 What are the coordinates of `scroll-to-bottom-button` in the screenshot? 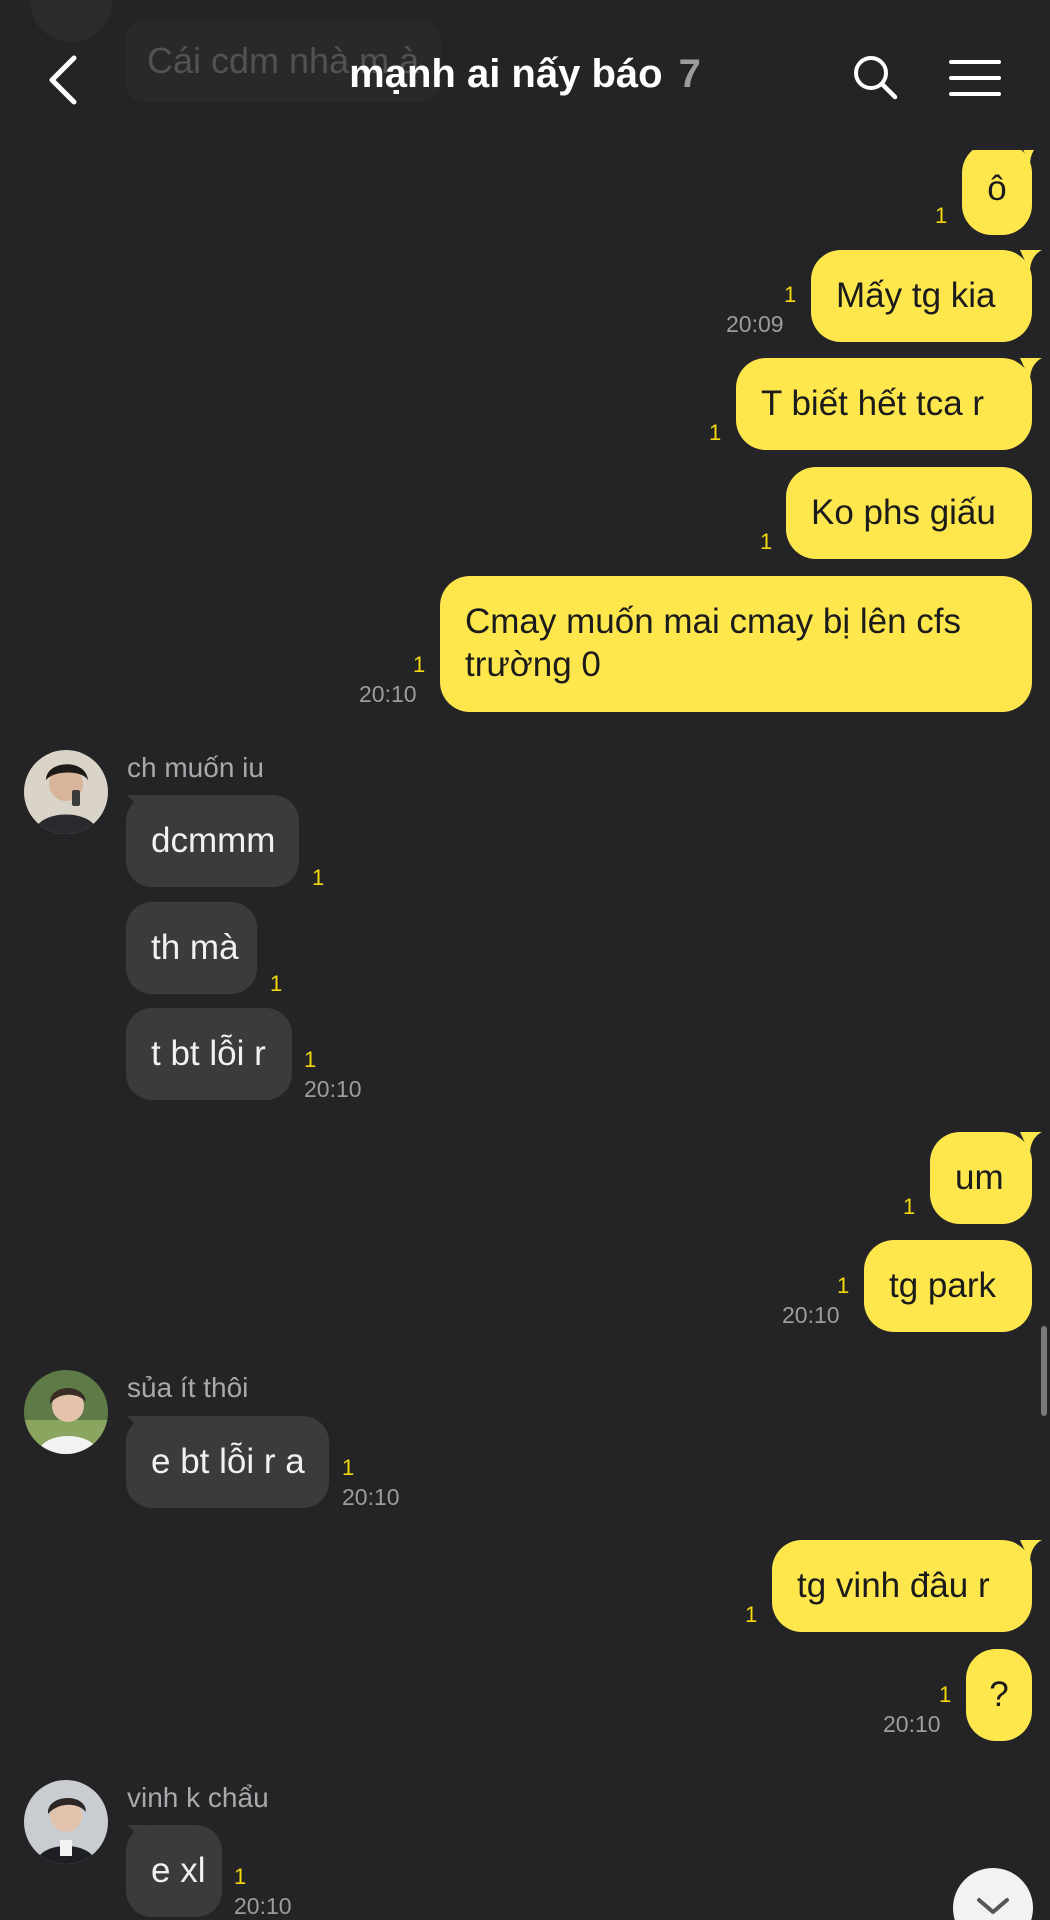 It's located at (993, 1894).